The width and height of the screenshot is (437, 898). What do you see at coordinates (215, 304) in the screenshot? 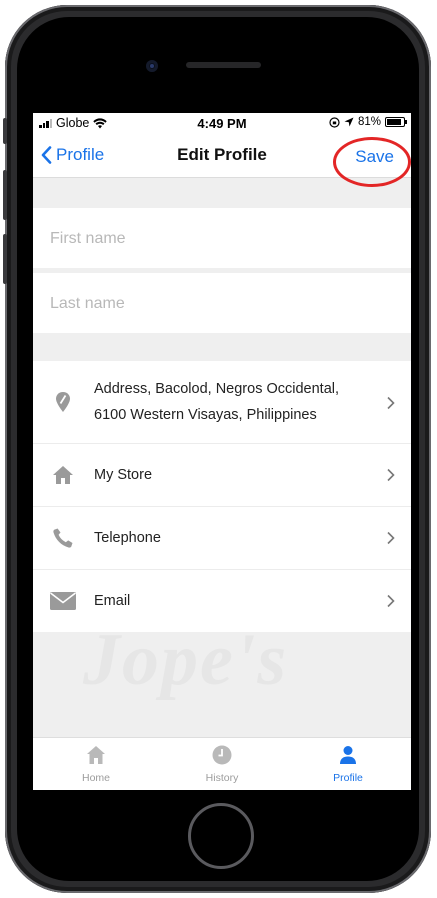
I see `last-name-input` at bounding box center [215, 304].